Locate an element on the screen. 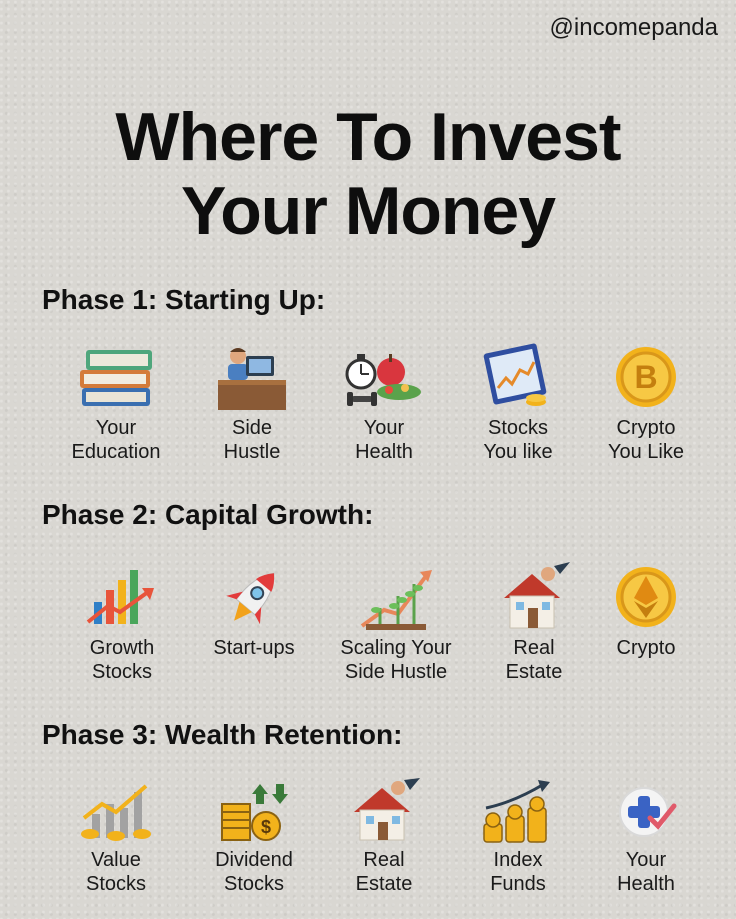  item-label: Stocks You like is located at coordinates (518, 440).